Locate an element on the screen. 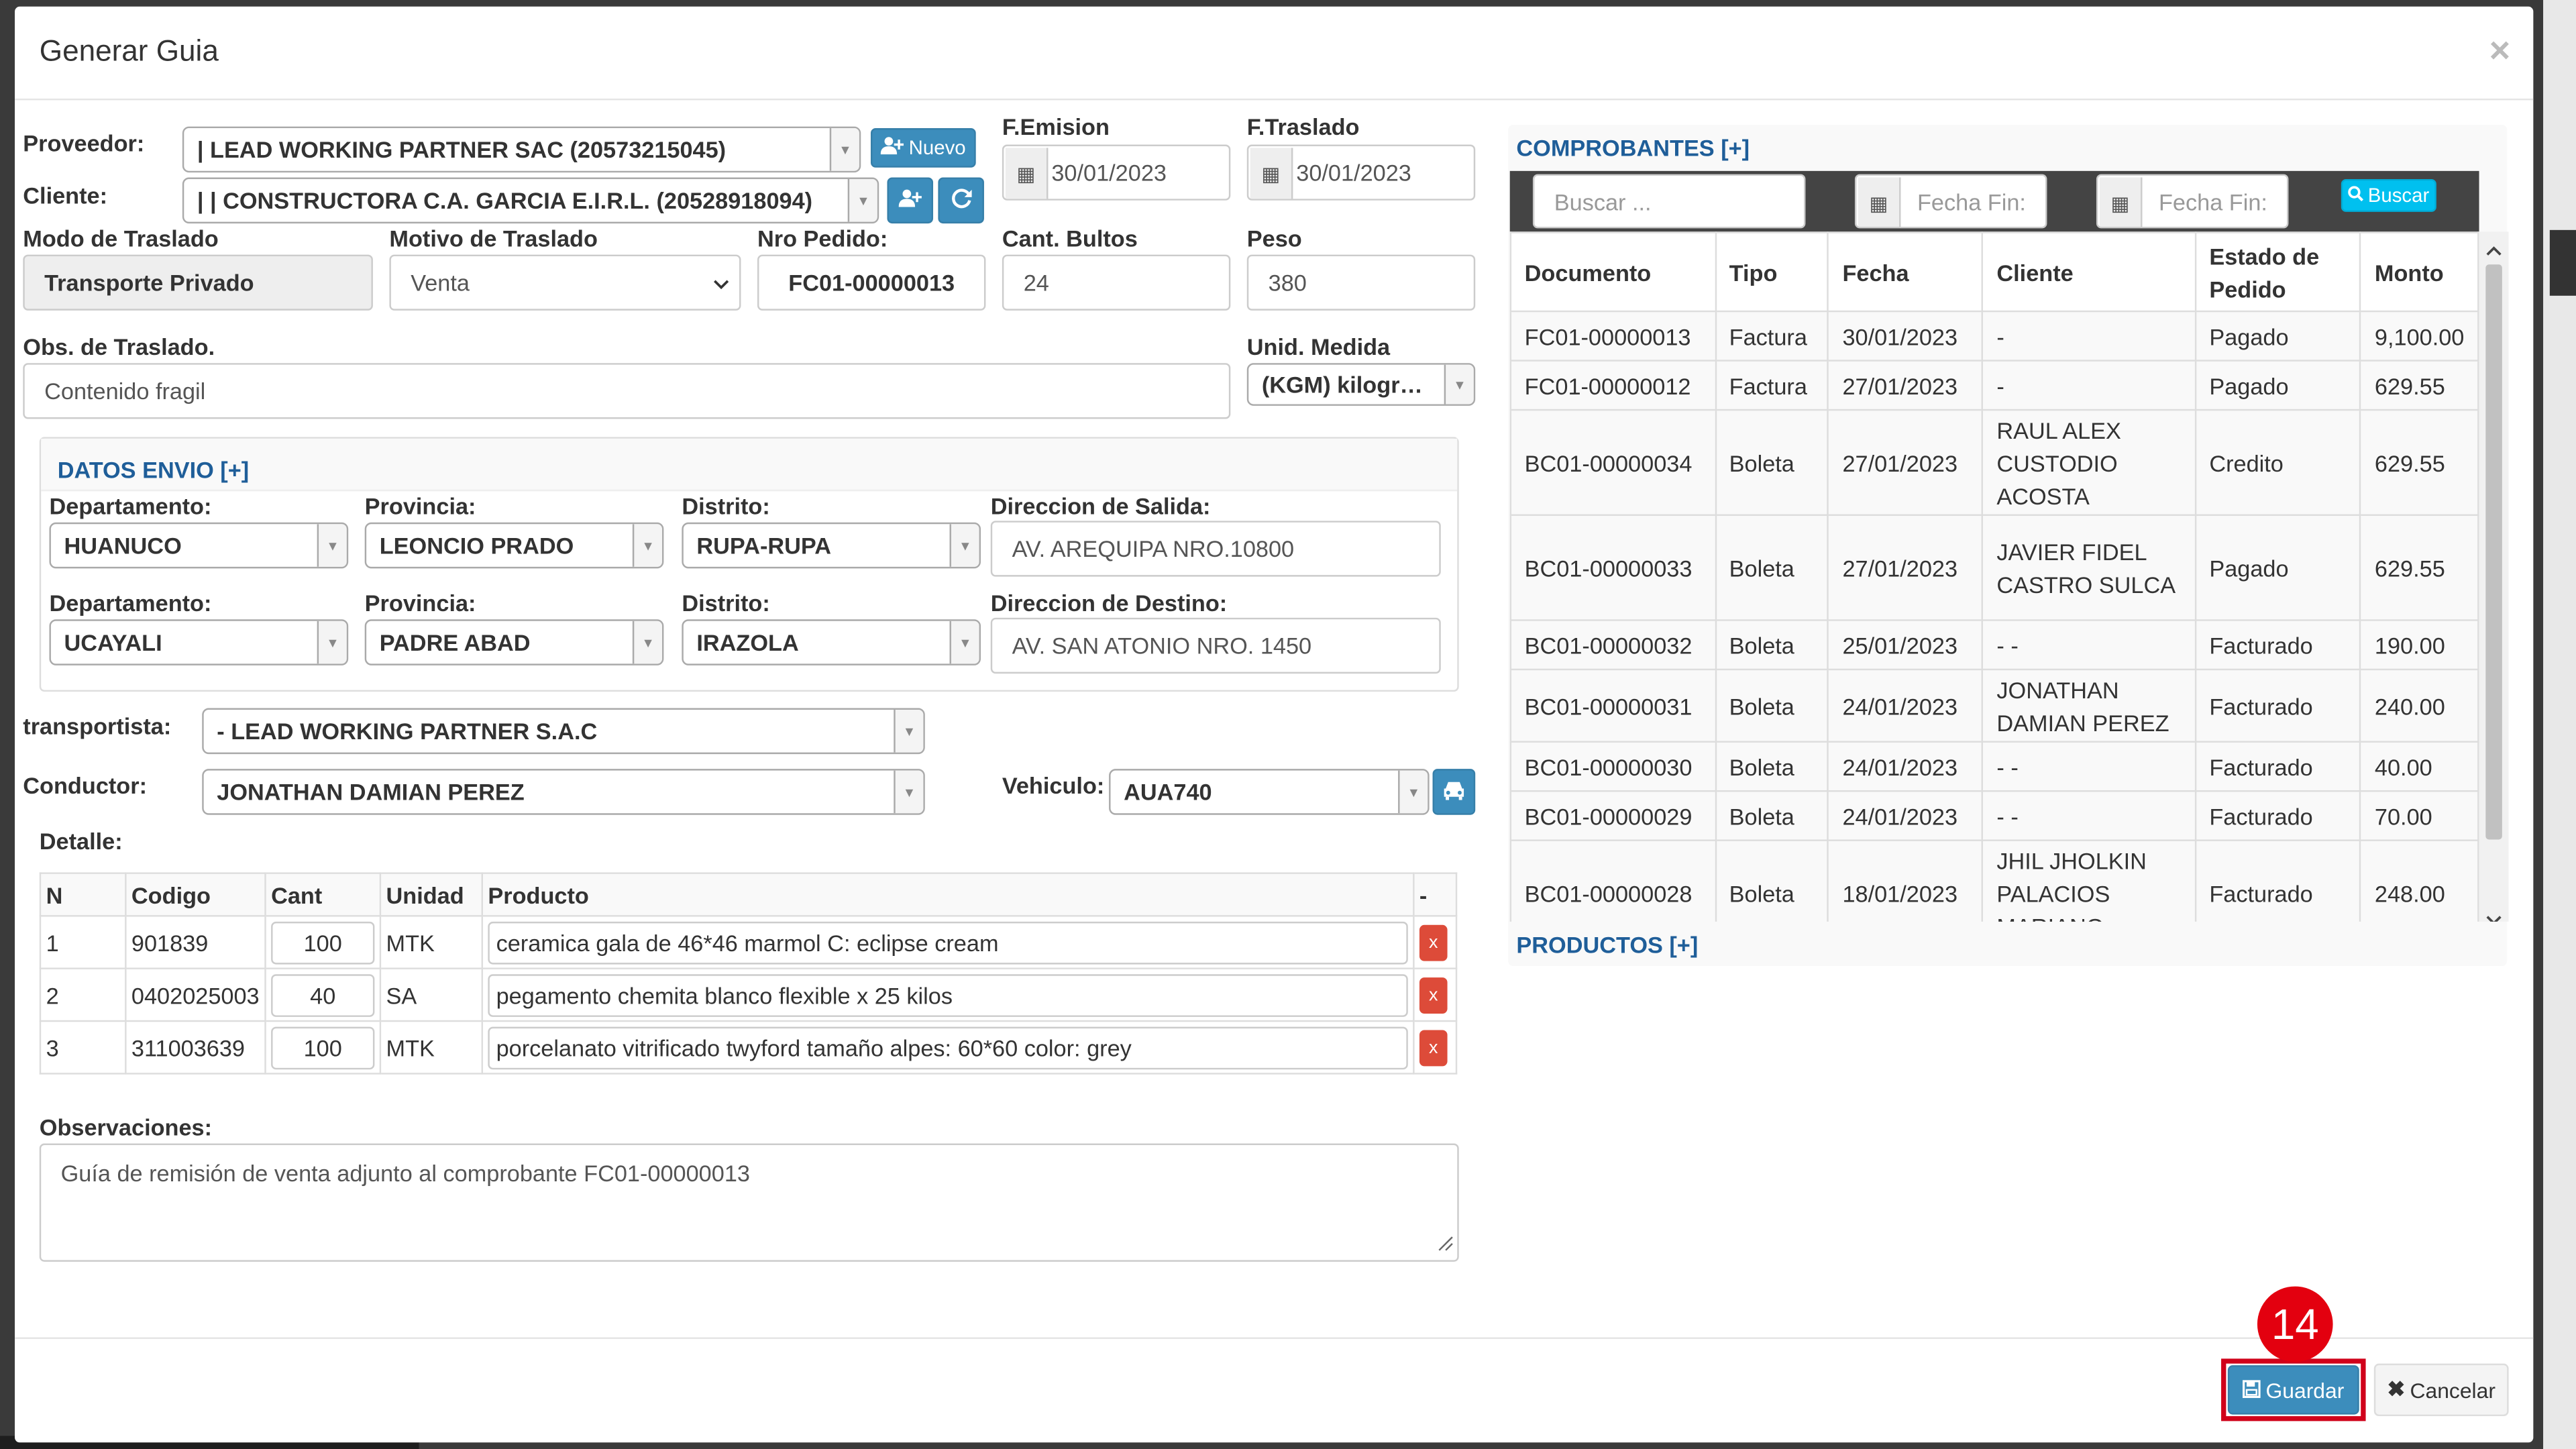  f-emision-input: ▦ 30/01/2023 is located at coordinates (1116, 172).